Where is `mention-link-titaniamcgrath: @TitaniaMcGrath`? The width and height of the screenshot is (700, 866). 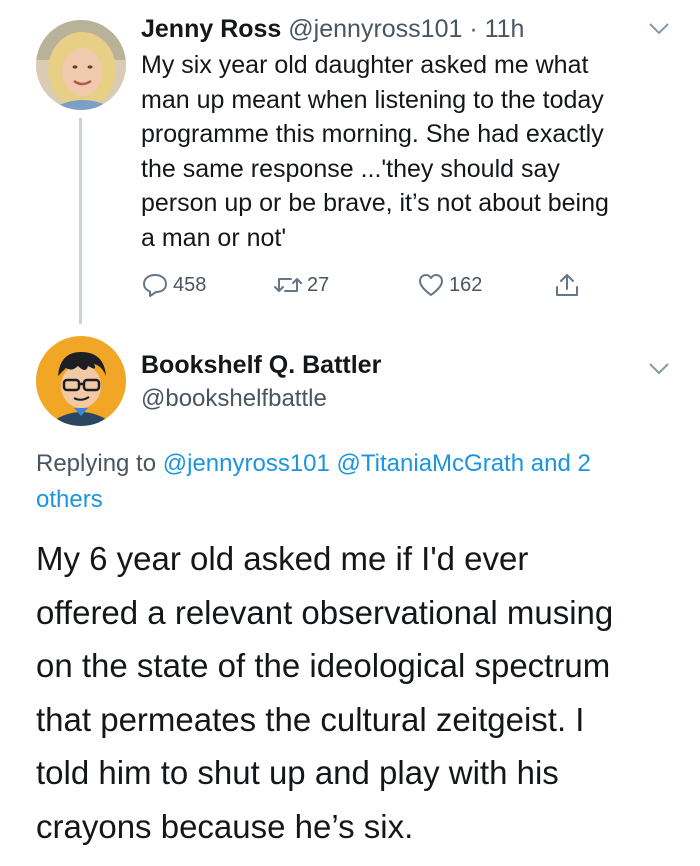 mention-link-titaniamcgrath: @TitaniaMcGrath is located at coordinates (431, 463).